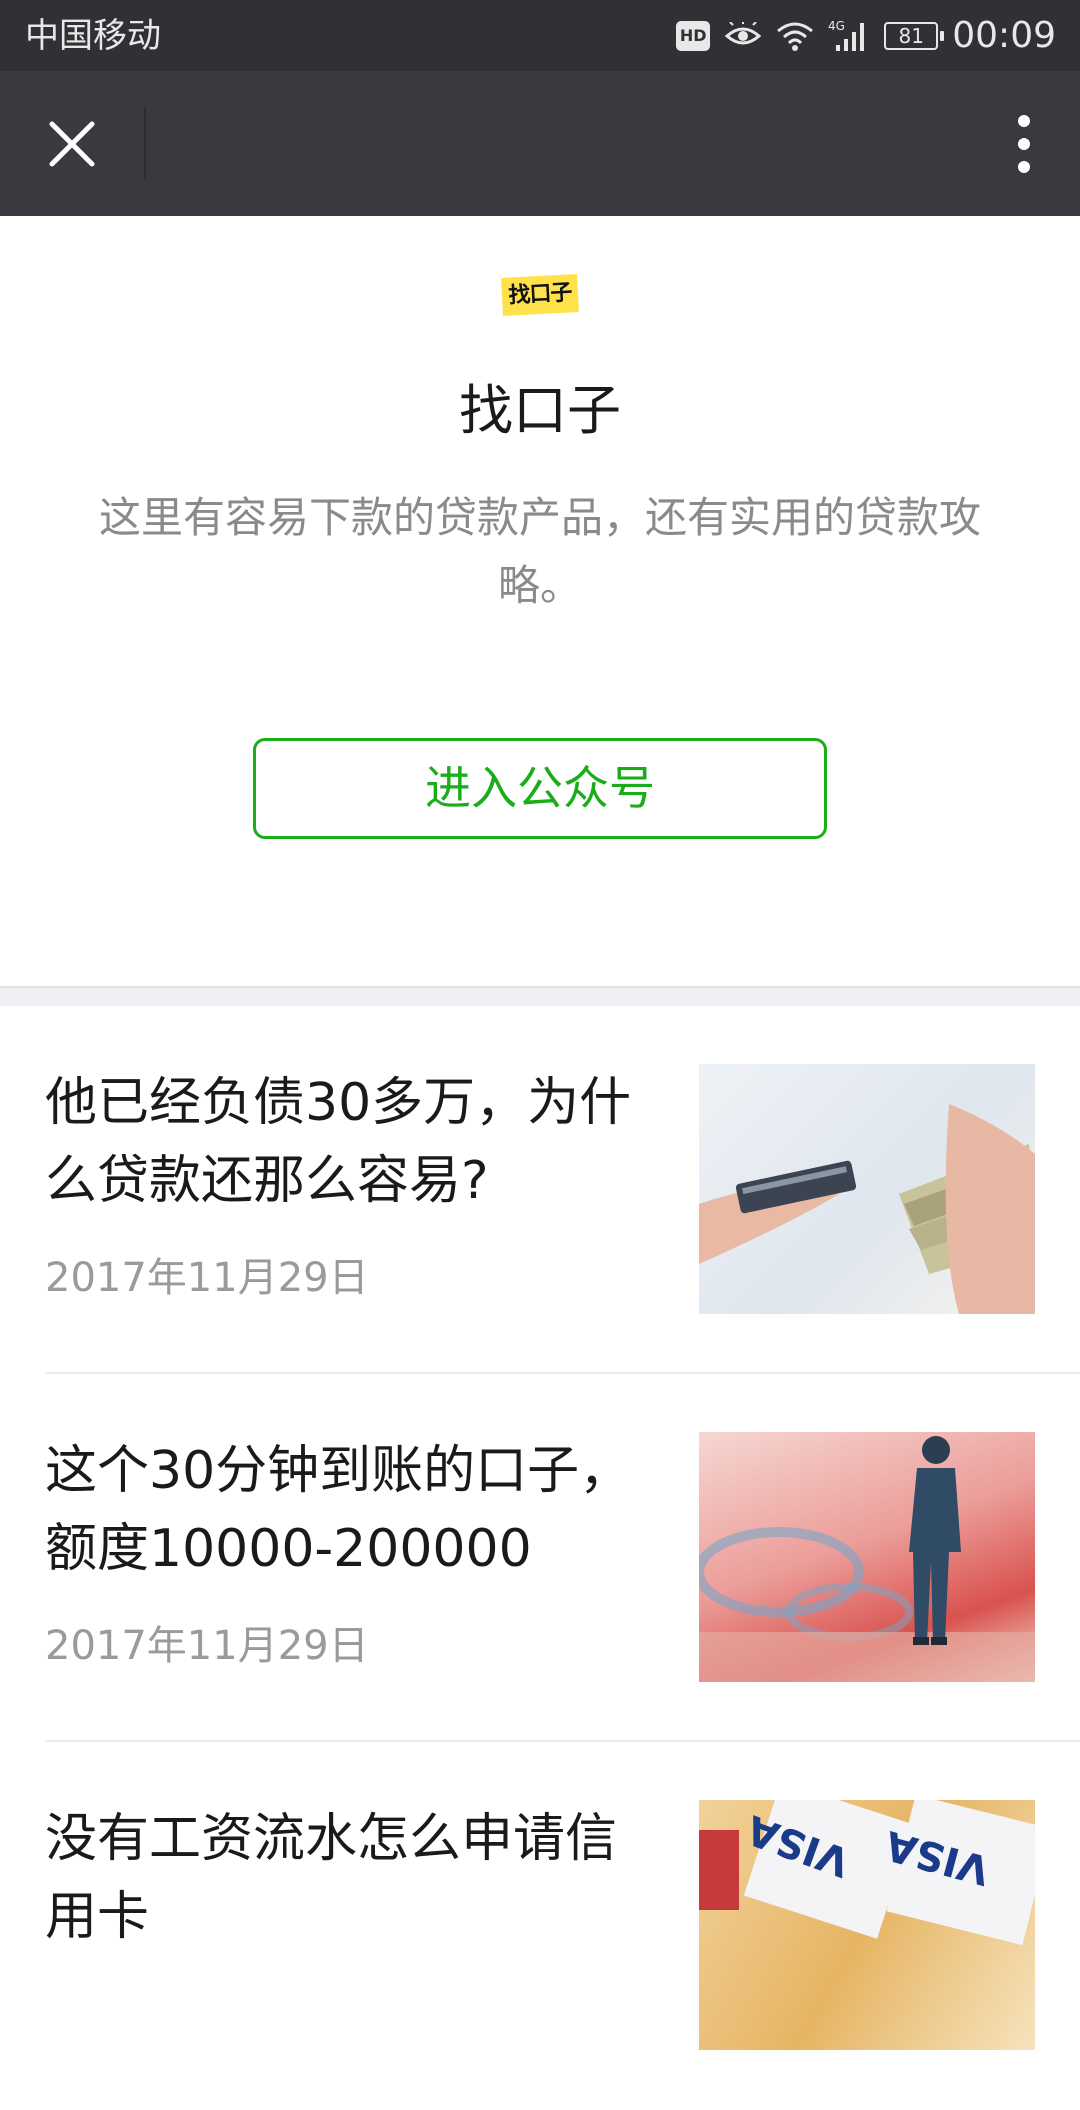 Image resolution: width=1080 pixels, height=2110 pixels. I want to click on carrier-label: 中国移动, so click(93, 36).